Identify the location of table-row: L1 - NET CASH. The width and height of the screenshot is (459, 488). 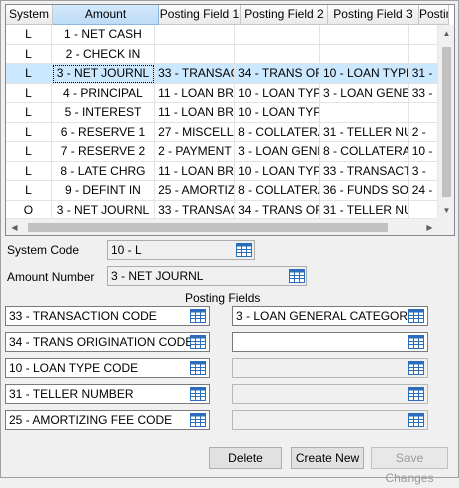
(222, 35).